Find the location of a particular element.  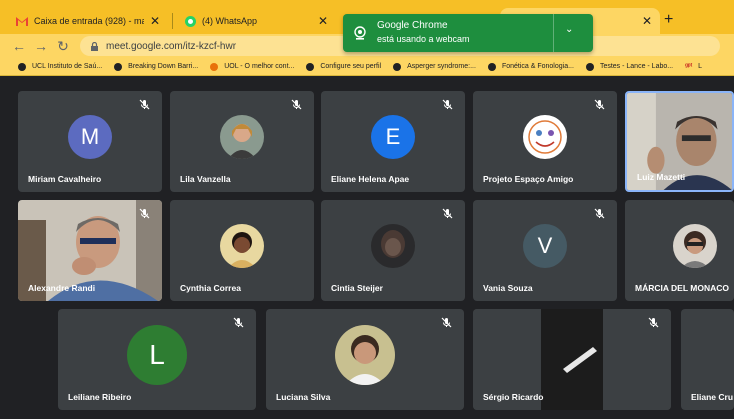

notification-body: está usando a webcam is located at coordinates (423, 39).